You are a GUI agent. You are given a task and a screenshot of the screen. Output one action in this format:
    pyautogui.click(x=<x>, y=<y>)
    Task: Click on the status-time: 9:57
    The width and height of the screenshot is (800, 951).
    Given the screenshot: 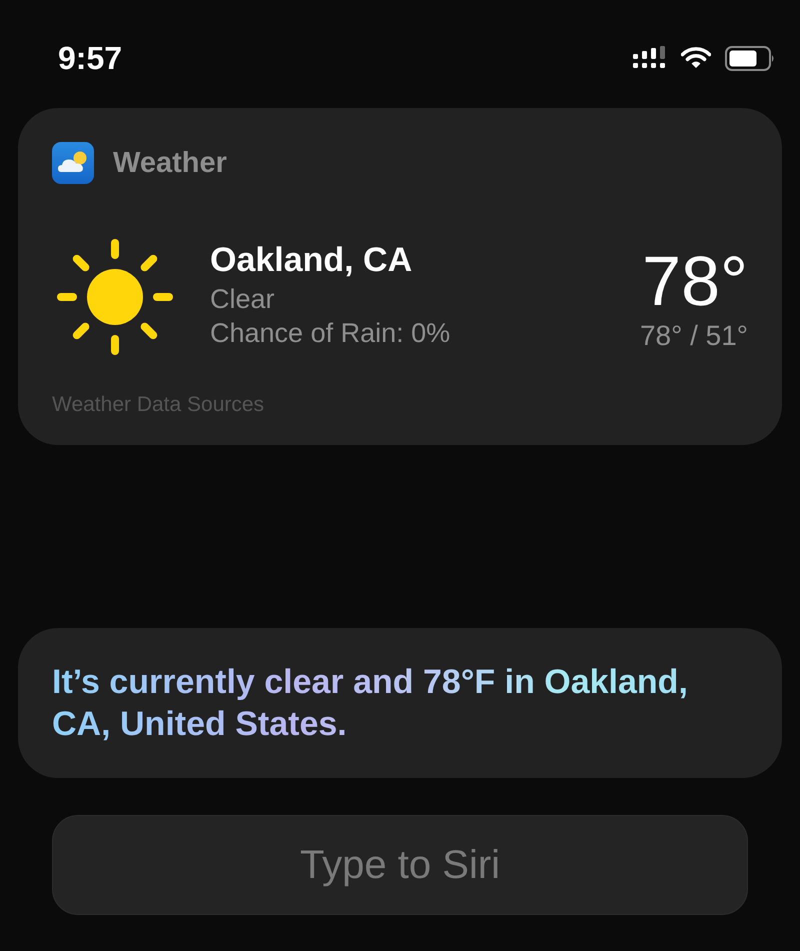 What is the action you would take?
    pyautogui.click(x=90, y=58)
    